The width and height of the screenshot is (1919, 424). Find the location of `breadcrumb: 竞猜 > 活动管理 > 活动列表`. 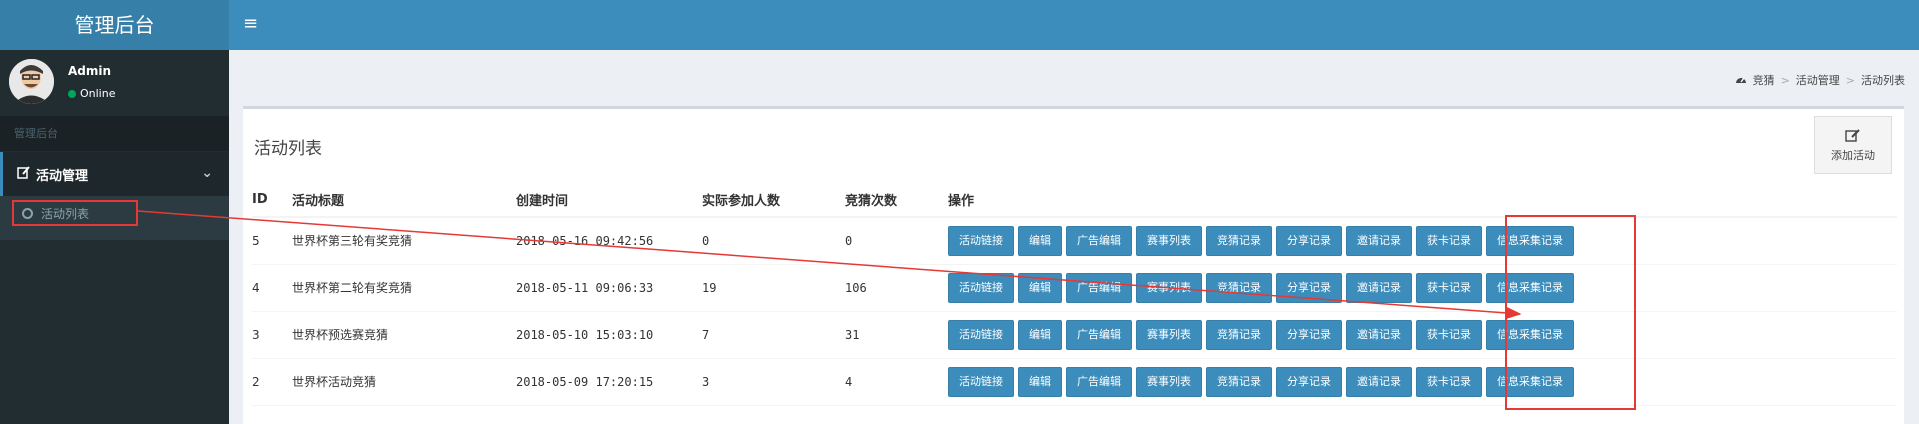

breadcrumb: 竞猜 > 活动管理 > 活动列表 is located at coordinates (1820, 80).